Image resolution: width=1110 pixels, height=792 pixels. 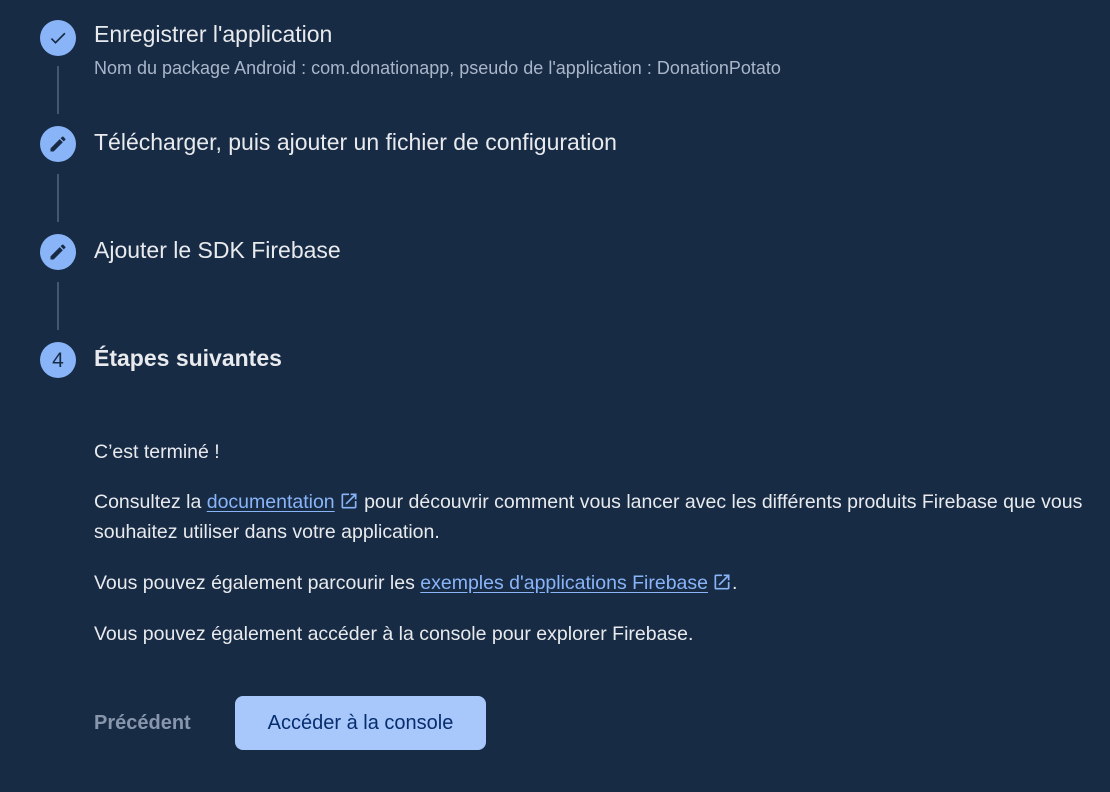 What do you see at coordinates (142, 723) in the screenshot?
I see `previous-button: Précédent` at bounding box center [142, 723].